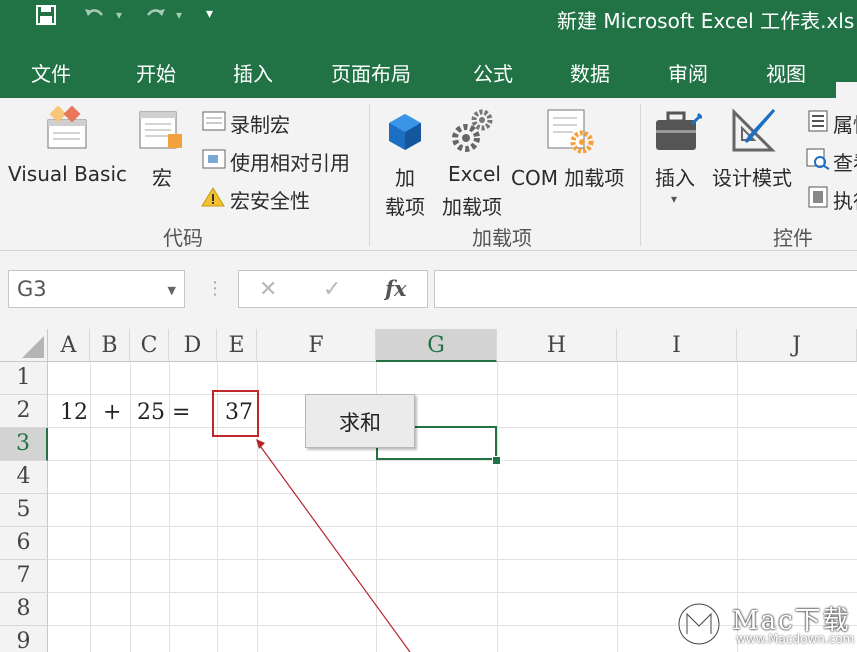  I want to click on relative-reference-icon, so click(214, 161).